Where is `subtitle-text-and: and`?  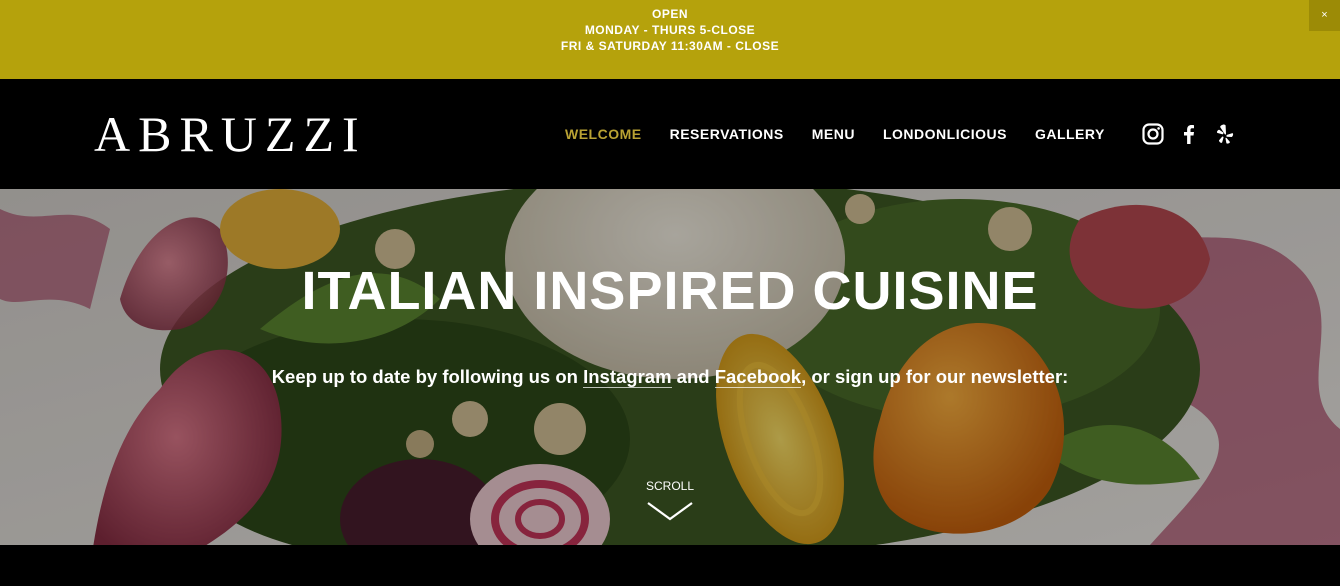
subtitle-text-and: and is located at coordinates (693, 376).